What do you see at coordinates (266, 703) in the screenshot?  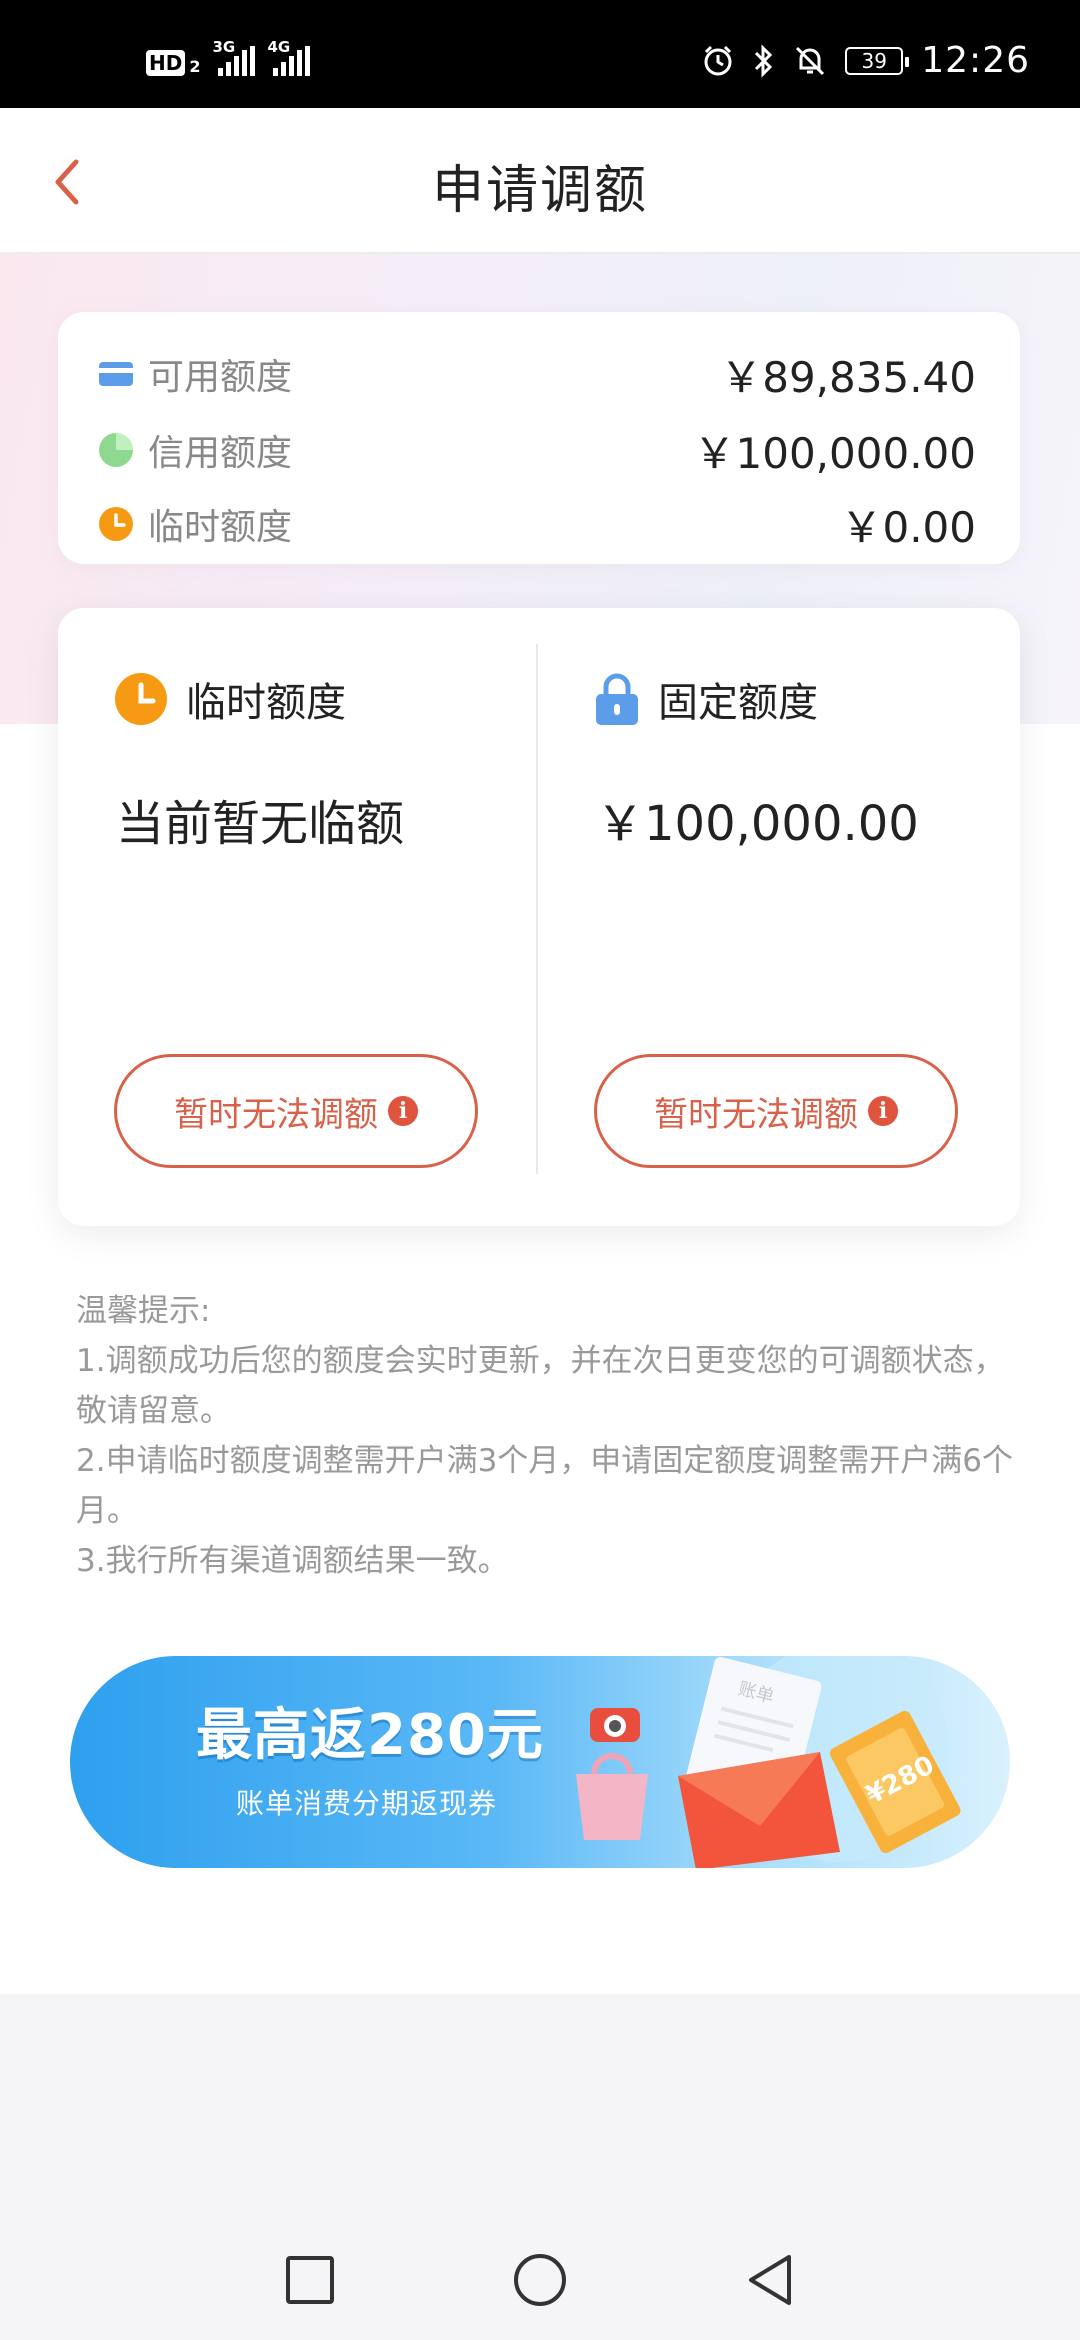 I see `temporary-limit-title: 临时额度` at bounding box center [266, 703].